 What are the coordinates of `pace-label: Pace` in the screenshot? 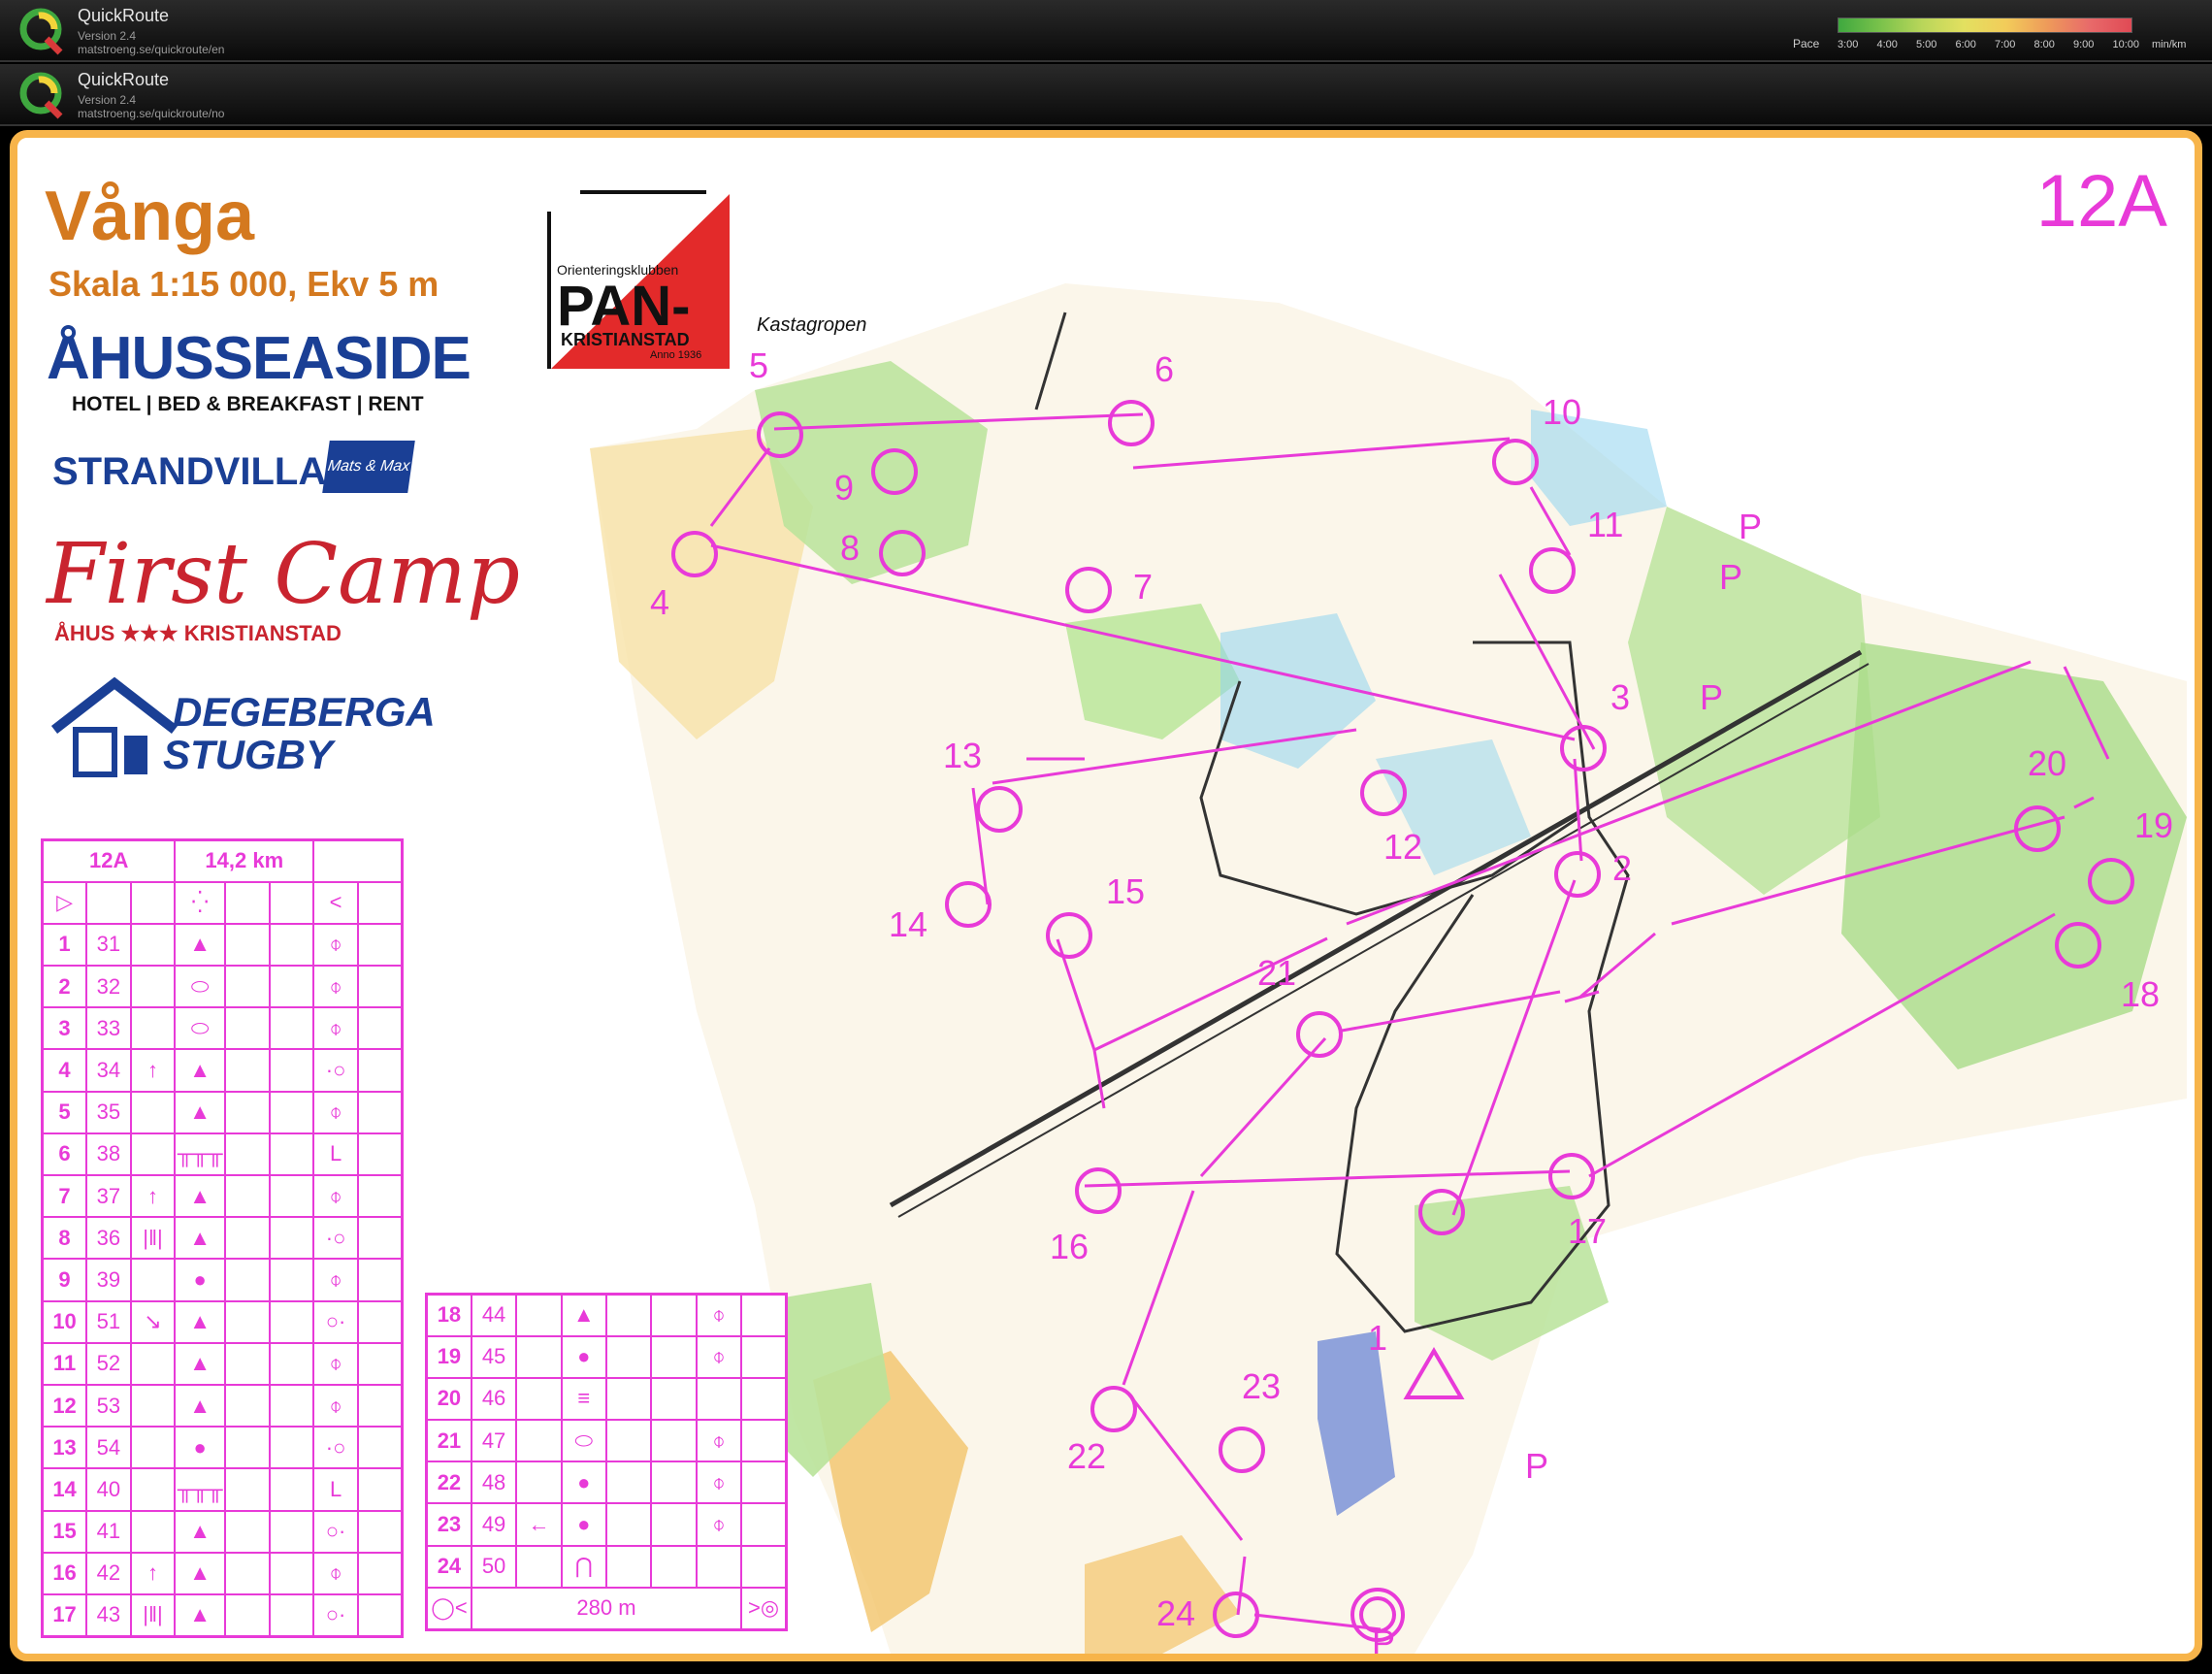 It's located at (1807, 43).